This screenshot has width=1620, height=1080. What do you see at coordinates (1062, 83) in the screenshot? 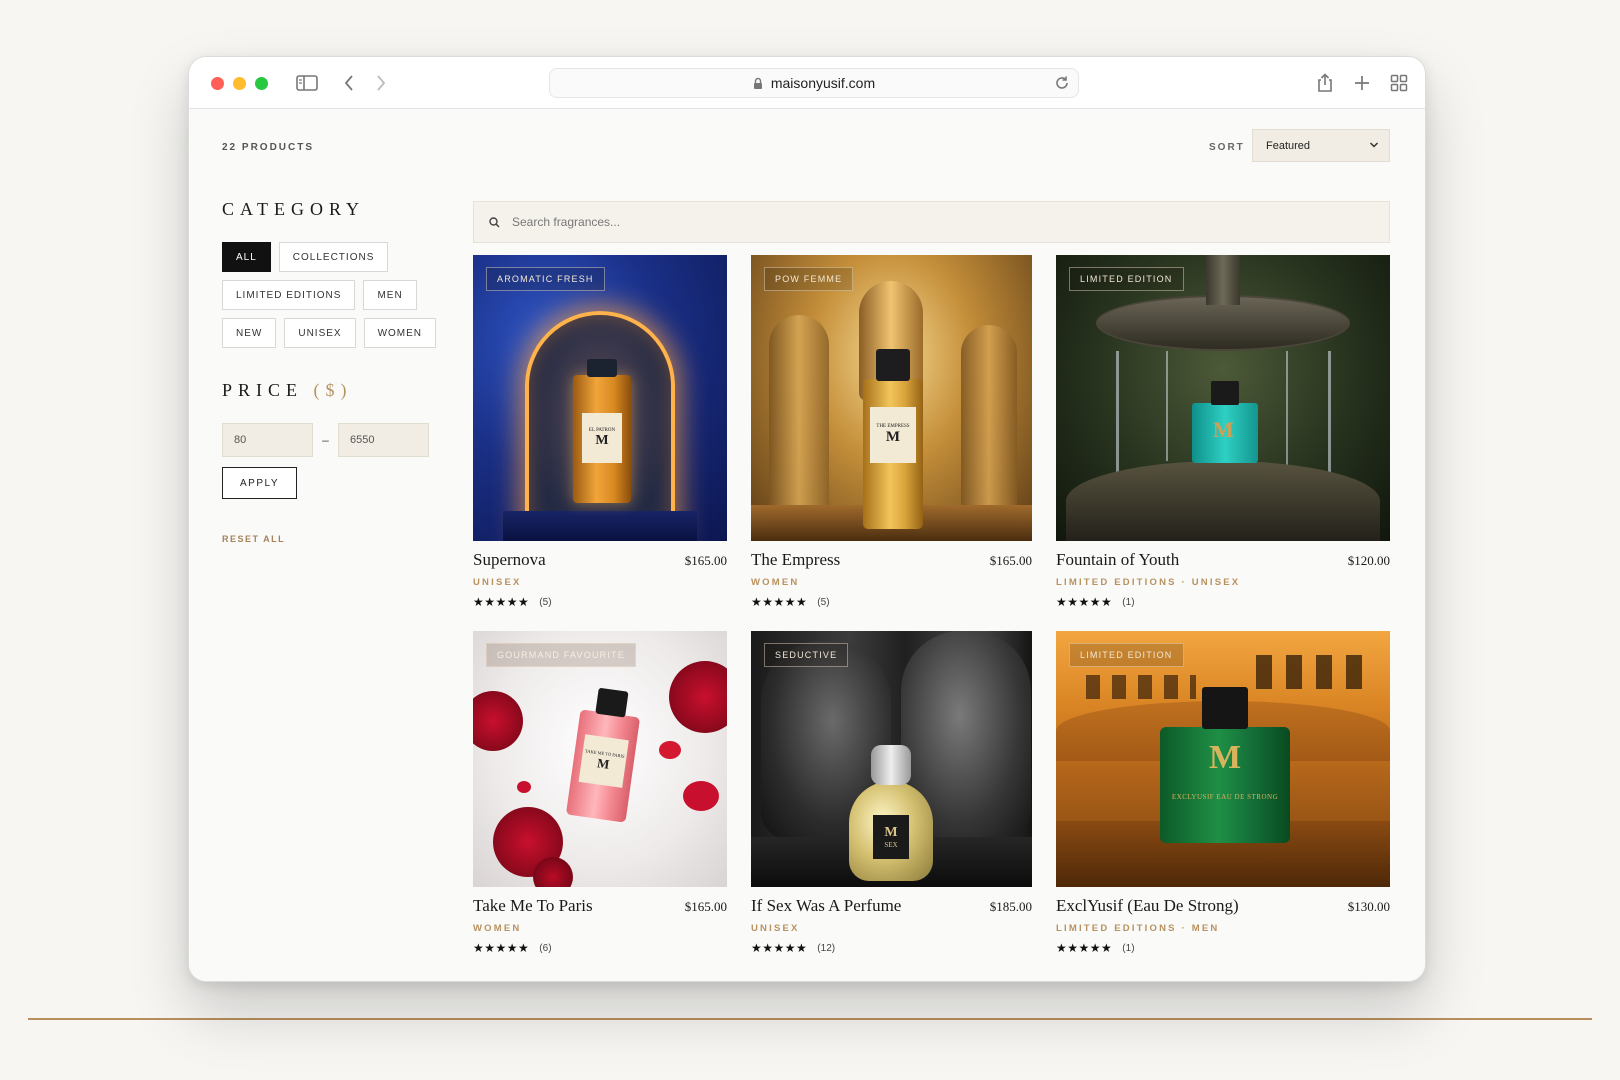
I see `reload-icon` at bounding box center [1062, 83].